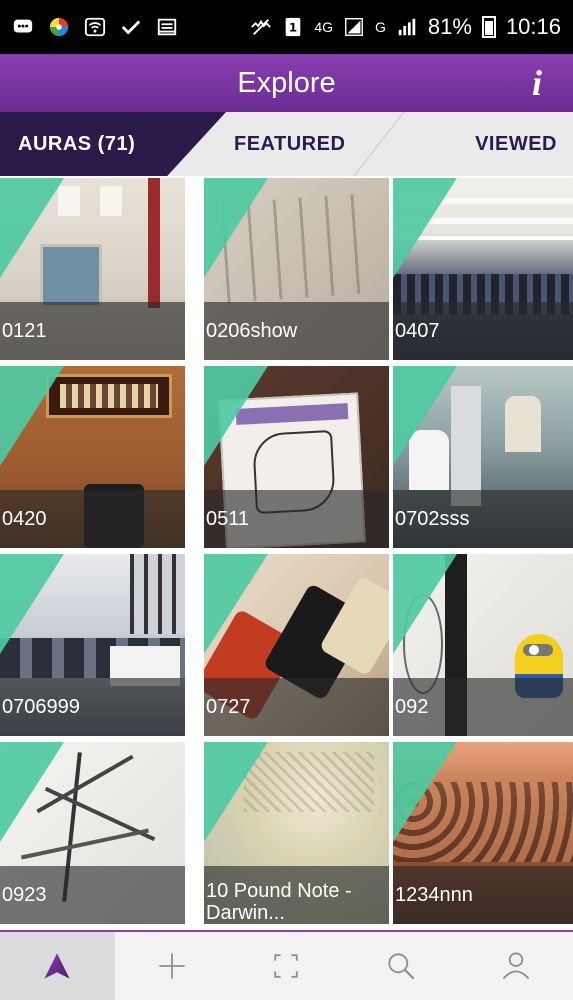 The height and width of the screenshot is (1000, 573). What do you see at coordinates (24, 519) in the screenshot?
I see `tile-label: 0420` at bounding box center [24, 519].